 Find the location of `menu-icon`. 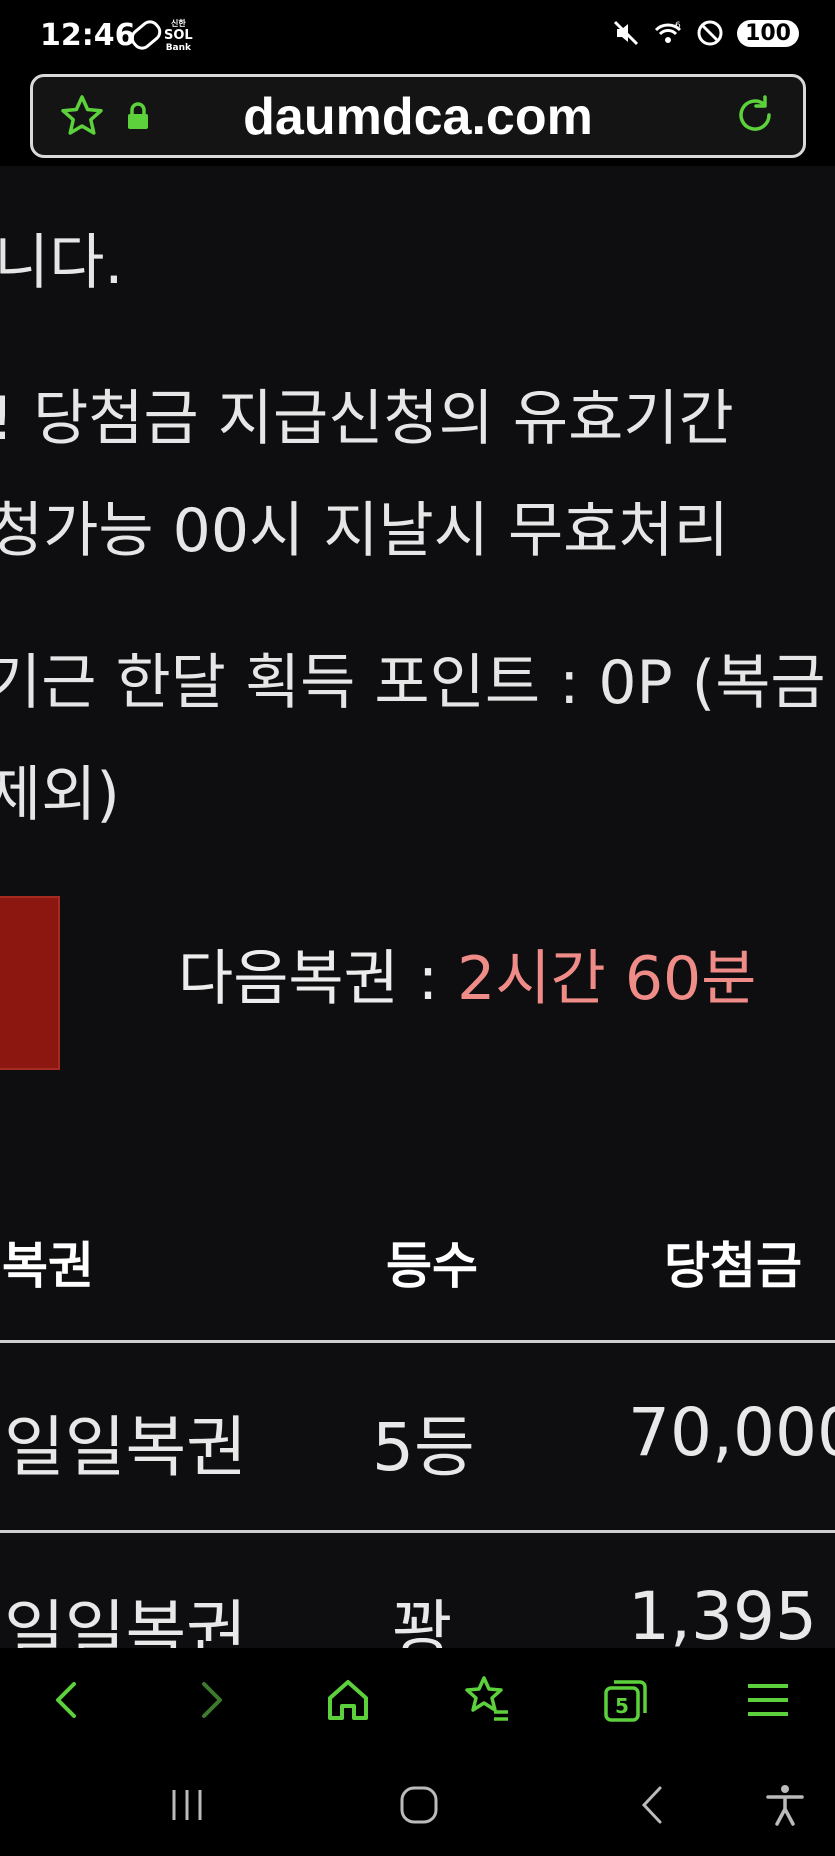

menu-icon is located at coordinates (768, 1700).